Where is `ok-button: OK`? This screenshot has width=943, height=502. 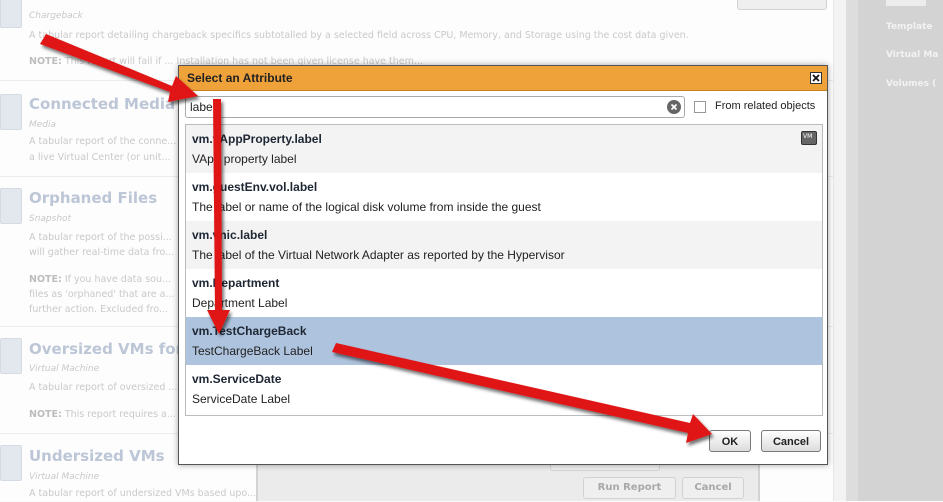 ok-button: OK is located at coordinates (730, 441).